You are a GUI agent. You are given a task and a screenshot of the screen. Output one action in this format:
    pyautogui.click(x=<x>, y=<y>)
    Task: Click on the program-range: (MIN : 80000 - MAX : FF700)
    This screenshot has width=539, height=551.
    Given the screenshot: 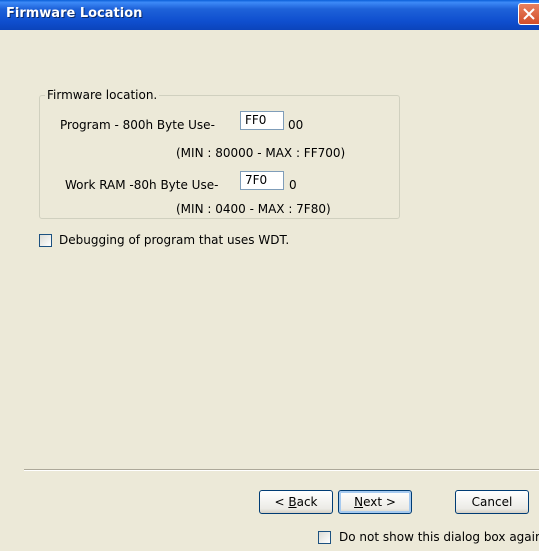 What is the action you would take?
    pyautogui.click(x=261, y=153)
    